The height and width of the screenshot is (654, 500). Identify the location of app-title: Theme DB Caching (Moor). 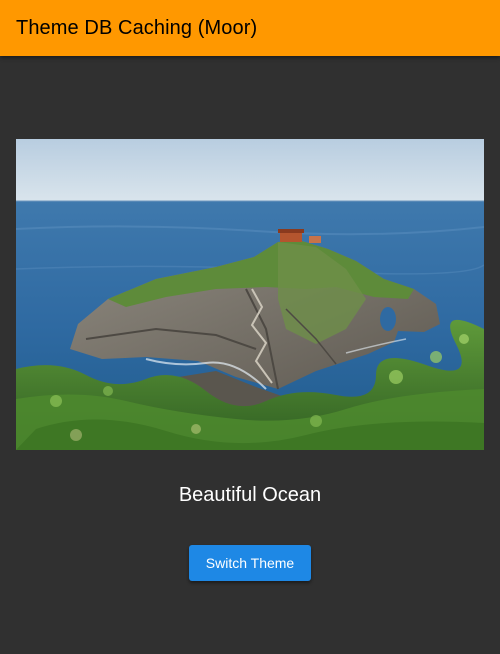
(137, 27).